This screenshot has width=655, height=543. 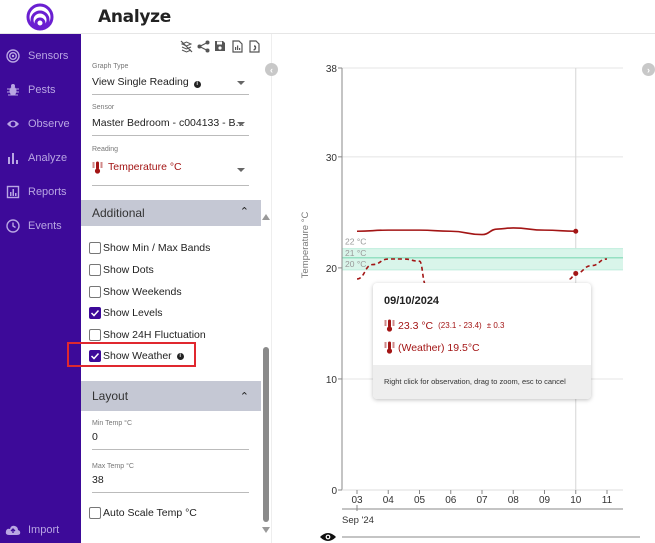 I want to click on x-tick-label: 07, so click(x=482, y=500).